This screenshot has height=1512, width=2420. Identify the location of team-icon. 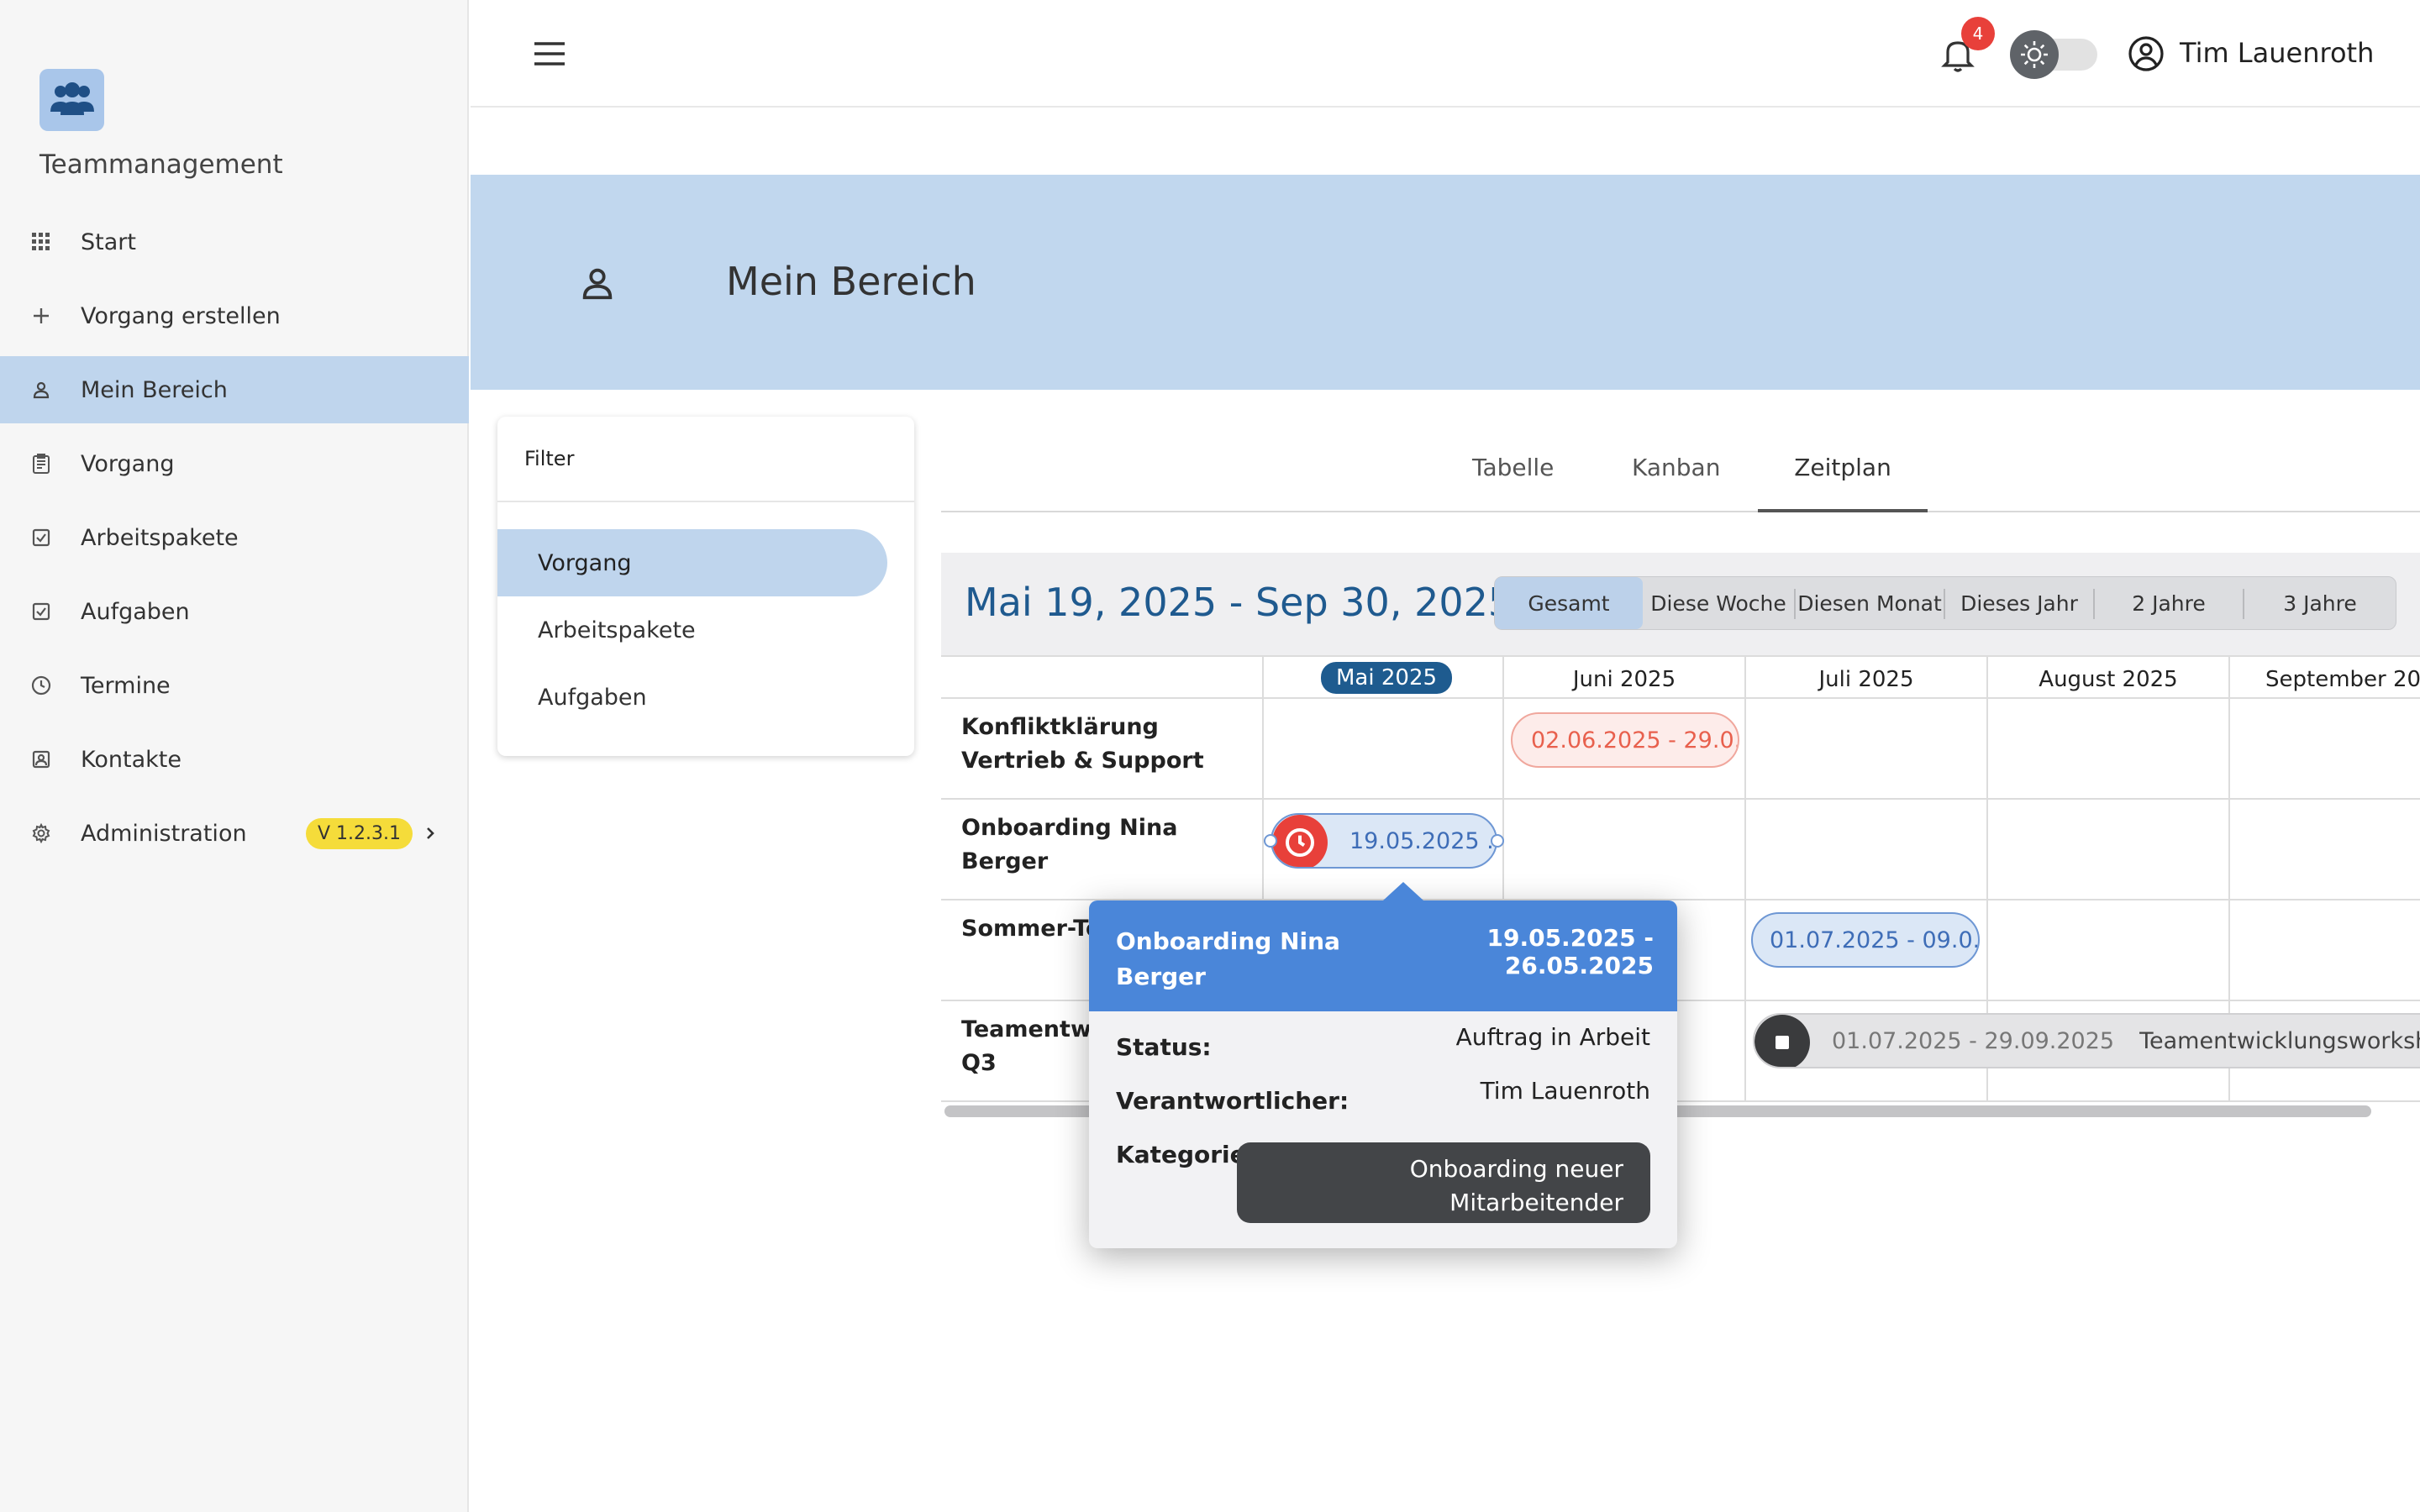
(71, 100).